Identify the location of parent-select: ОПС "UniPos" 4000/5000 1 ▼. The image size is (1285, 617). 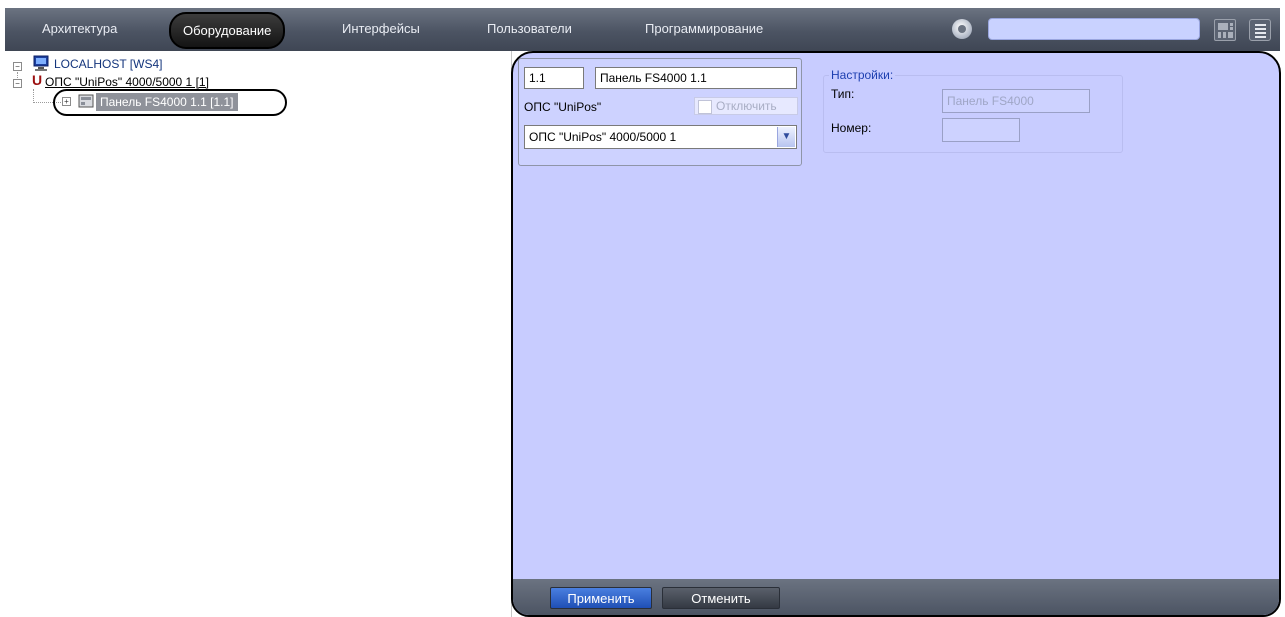
(660, 137).